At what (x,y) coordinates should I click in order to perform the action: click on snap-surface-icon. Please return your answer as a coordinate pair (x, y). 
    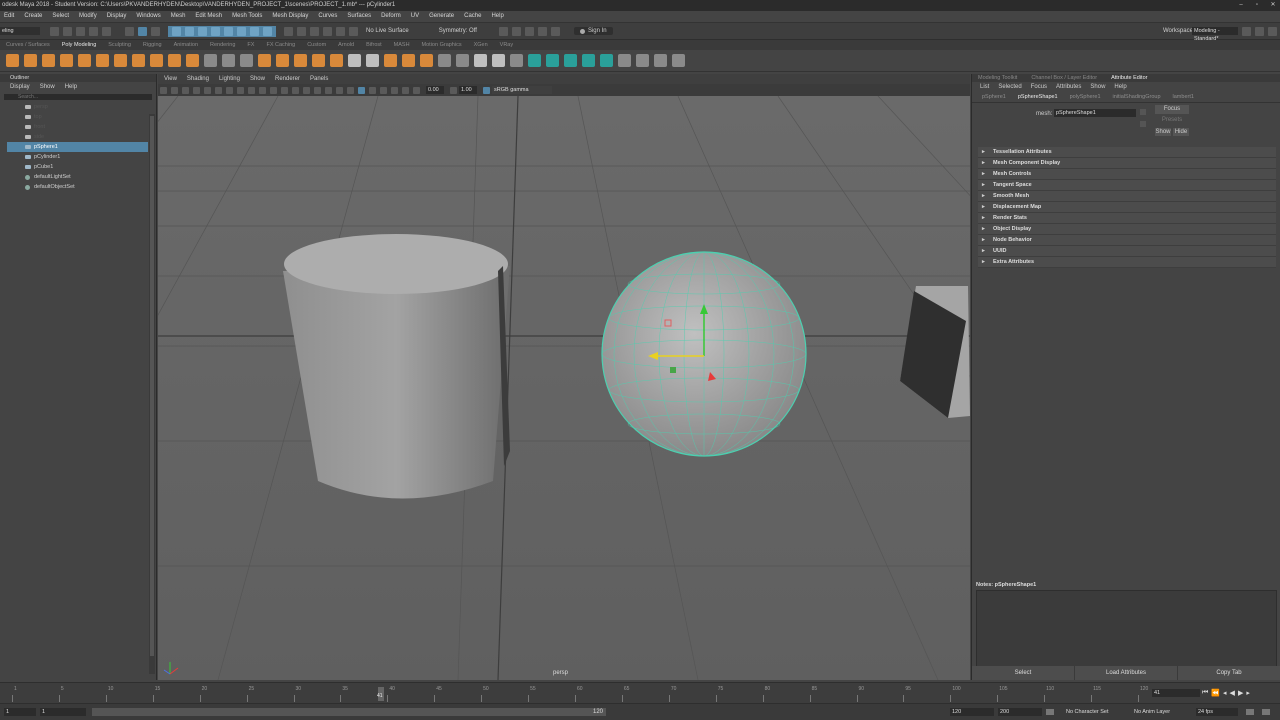
    Looking at the image, I should click on (353, 31).